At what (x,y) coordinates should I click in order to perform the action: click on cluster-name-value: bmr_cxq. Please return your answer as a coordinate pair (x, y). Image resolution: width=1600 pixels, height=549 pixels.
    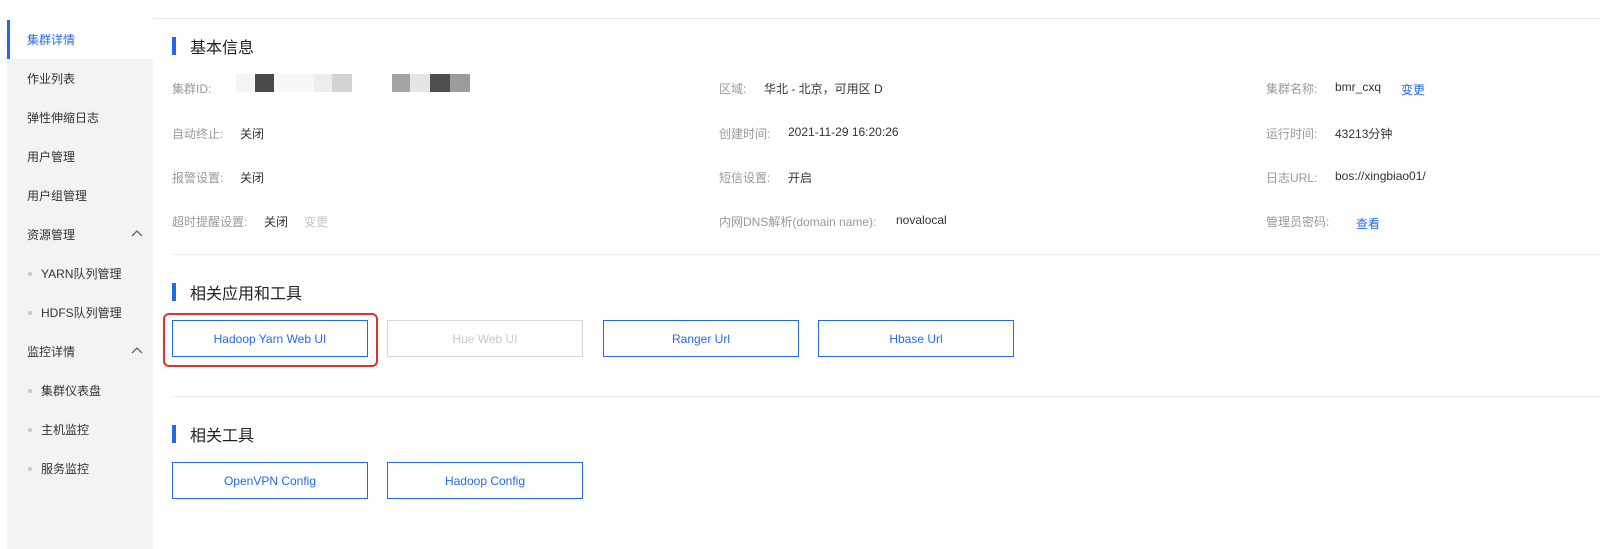
    Looking at the image, I should click on (1358, 87).